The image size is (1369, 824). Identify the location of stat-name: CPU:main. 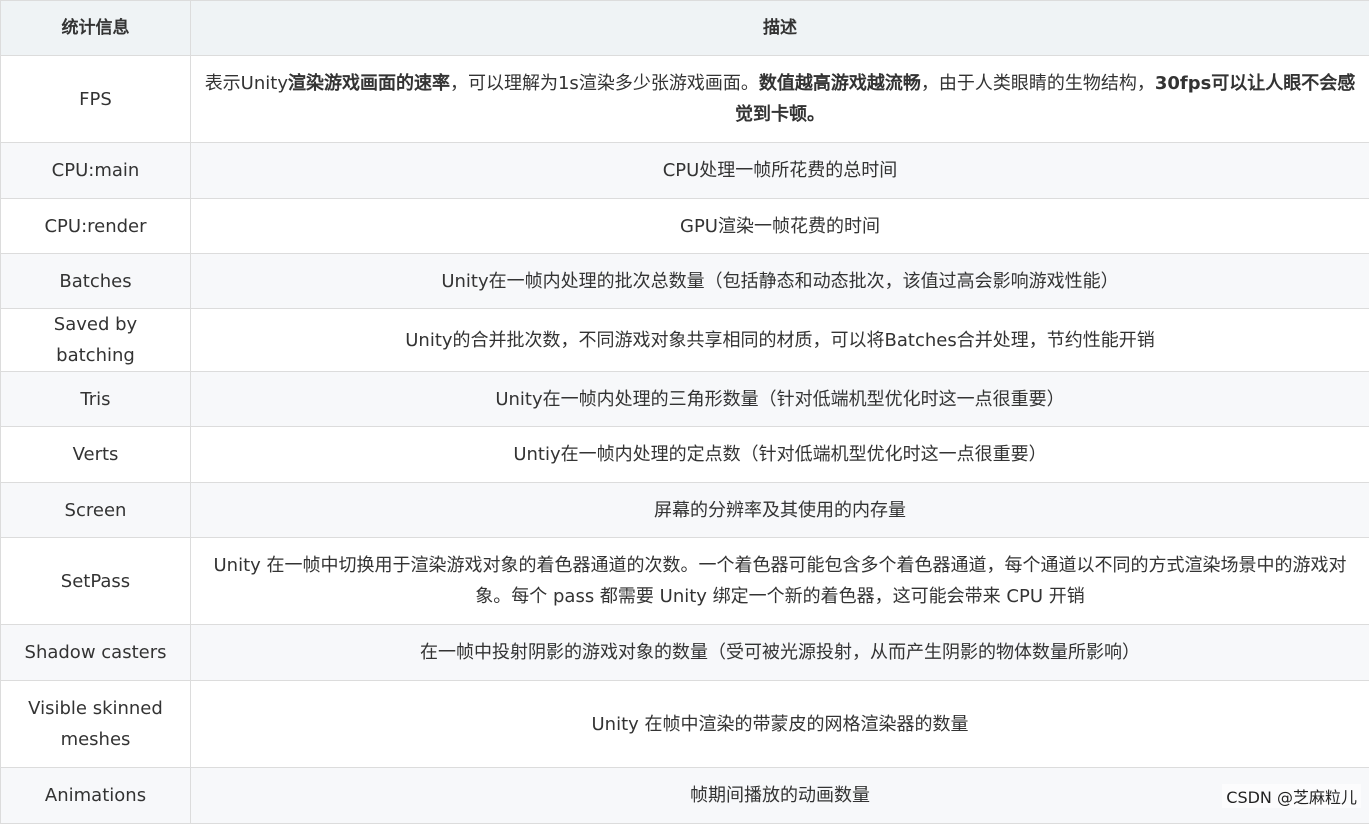
(96, 171).